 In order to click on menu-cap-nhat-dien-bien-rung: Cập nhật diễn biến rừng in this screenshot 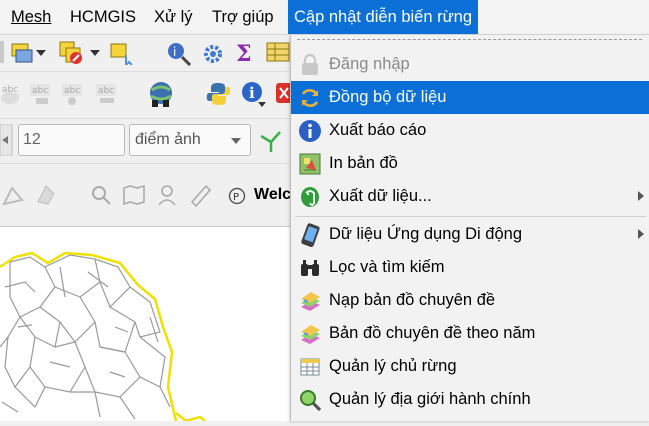, I will do `click(383, 17)`.